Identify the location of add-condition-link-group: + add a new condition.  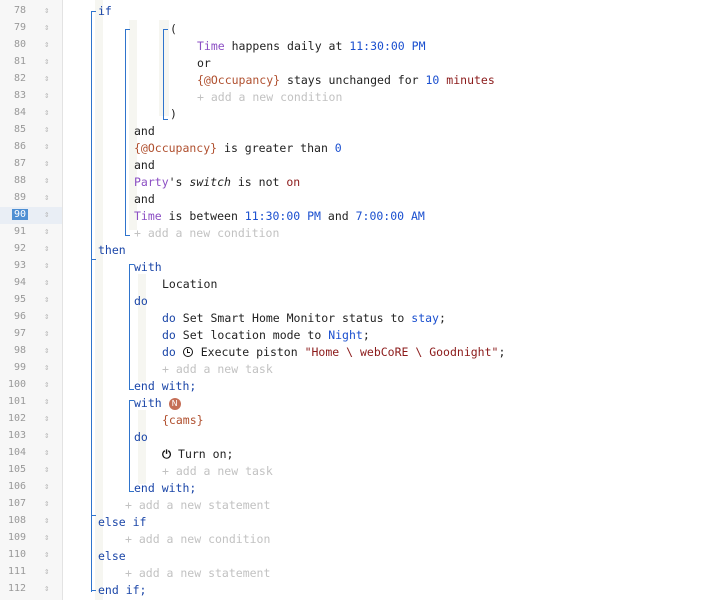
(269, 97).